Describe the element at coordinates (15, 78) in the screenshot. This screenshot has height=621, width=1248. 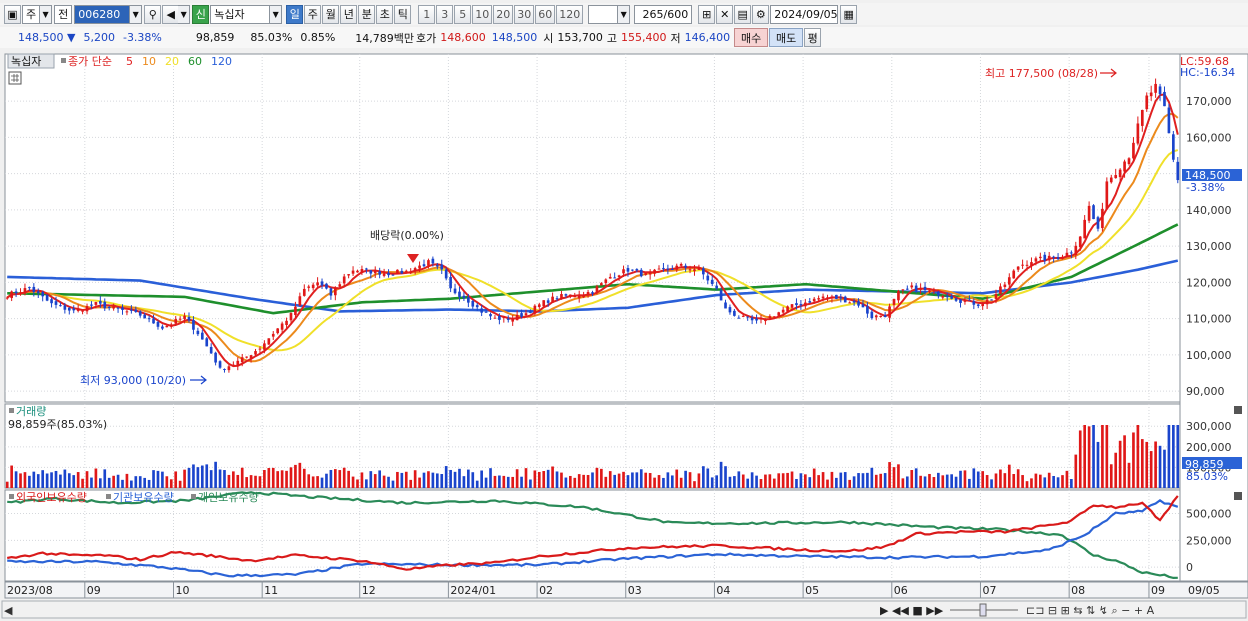
I see `grid-icon` at that location.